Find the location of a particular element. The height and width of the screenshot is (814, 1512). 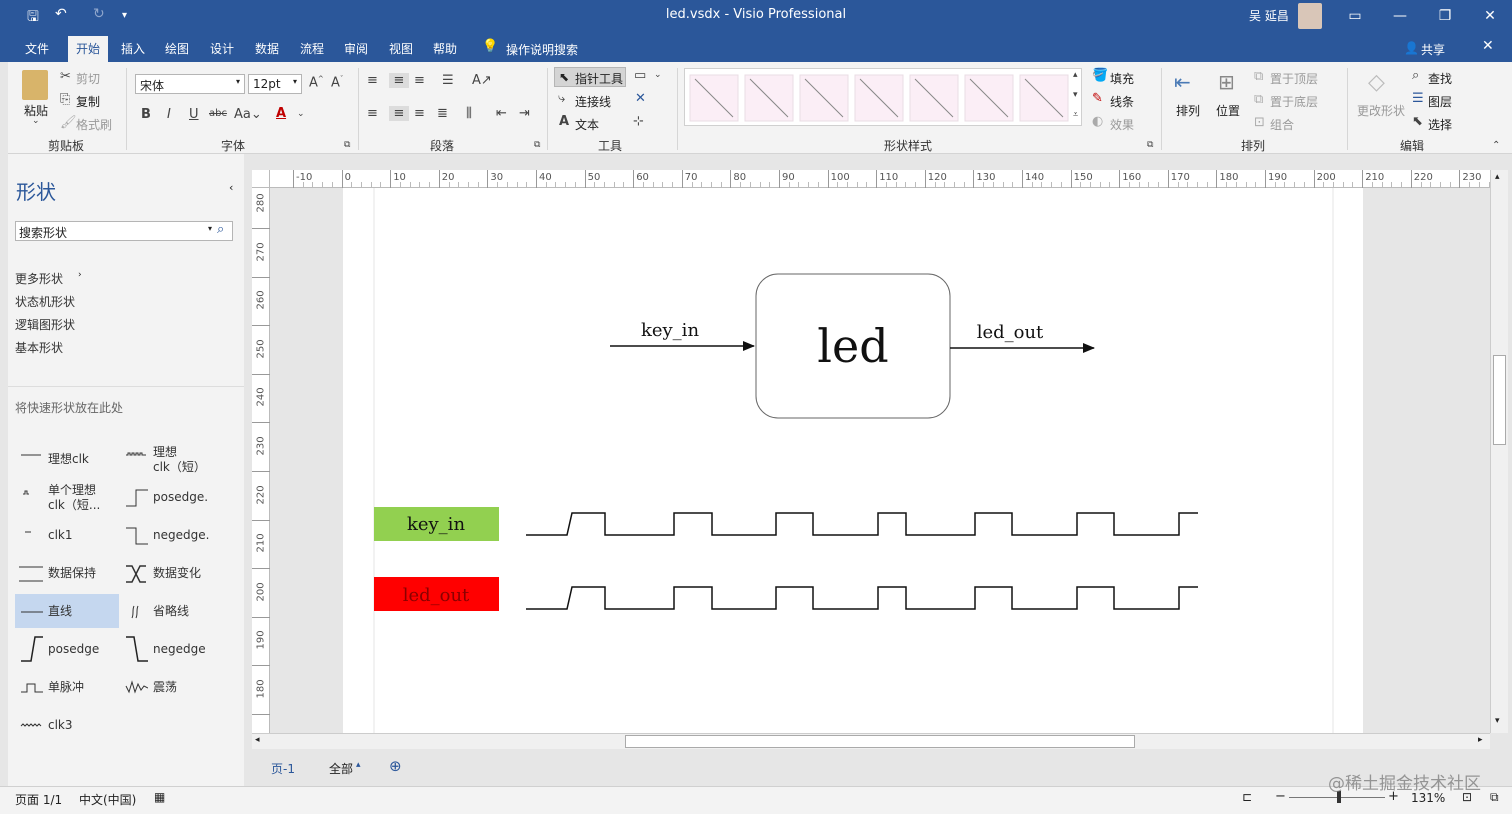

rectangle-icon: ▭ is located at coordinates (640, 75).